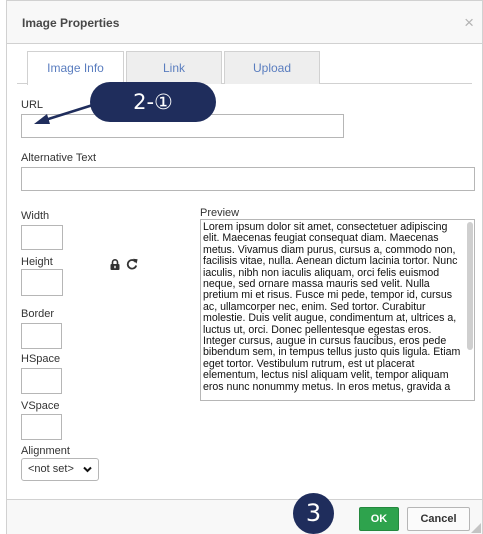 This screenshot has width=483, height=534. I want to click on lock-icon, so click(115, 264).